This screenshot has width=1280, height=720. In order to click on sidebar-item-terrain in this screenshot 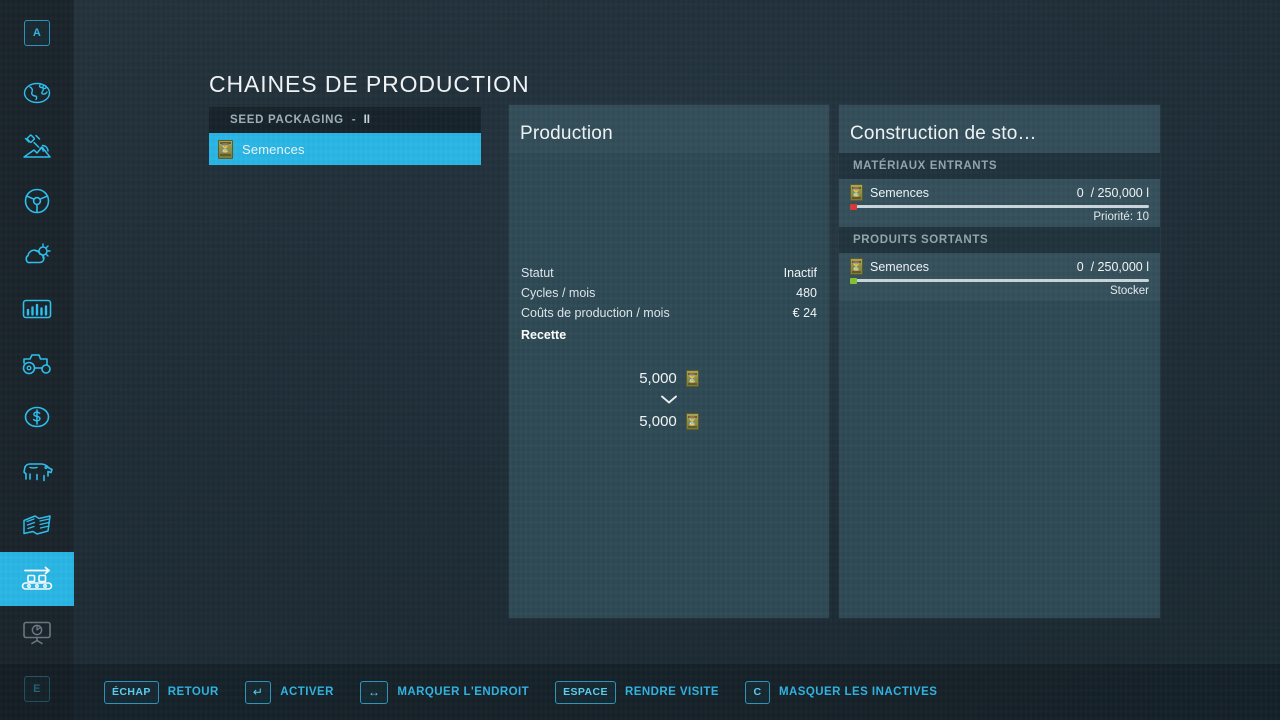, I will do `click(37, 147)`.